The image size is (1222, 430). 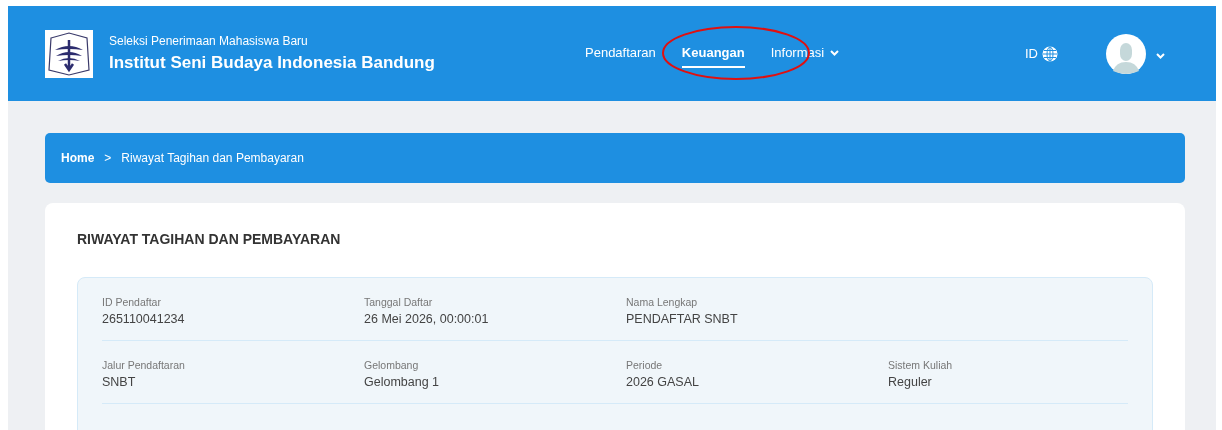 What do you see at coordinates (920, 365) in the screenshot?
I see `field-label: Sistem Kuliah` at bounding box center [920, 365].